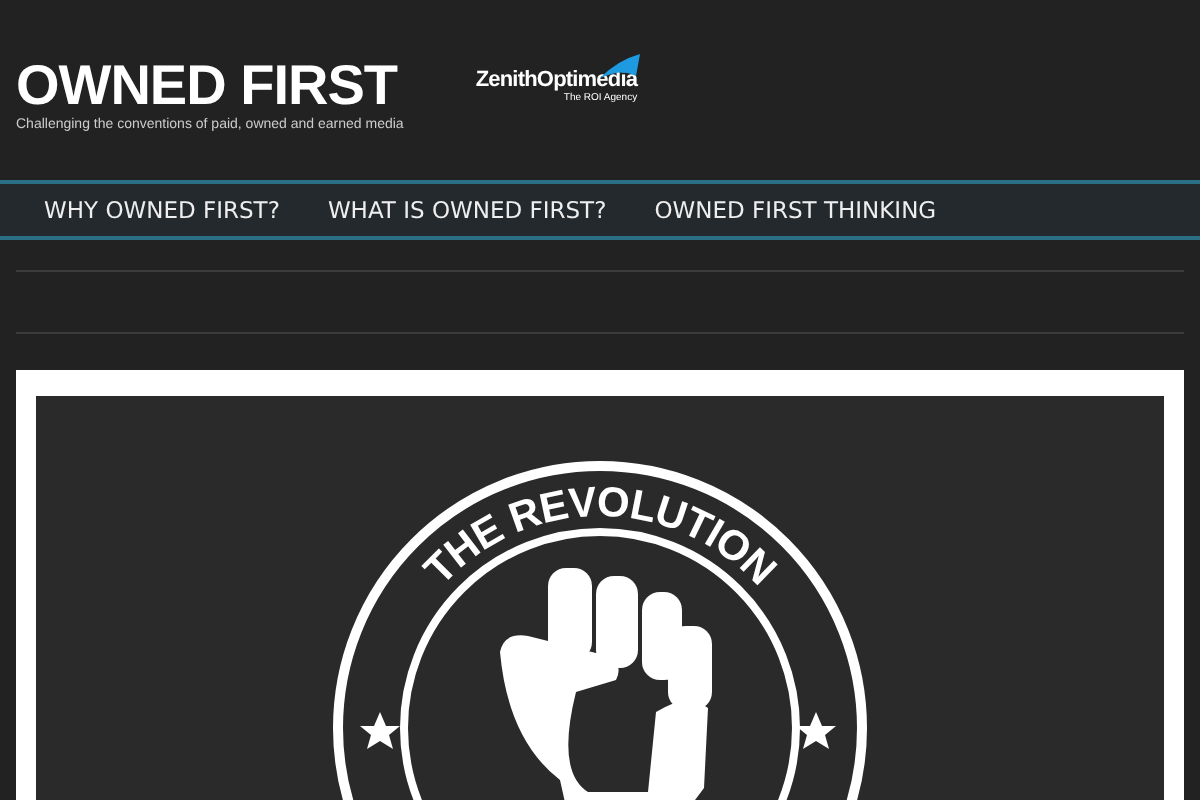 Image resolution: width=1200 pixels, height=800 pixels. Describe the element at coordinates (467, 210) in the screenshot. I see `nav-link: WHAT IS OWNED FIRST?` at that location.